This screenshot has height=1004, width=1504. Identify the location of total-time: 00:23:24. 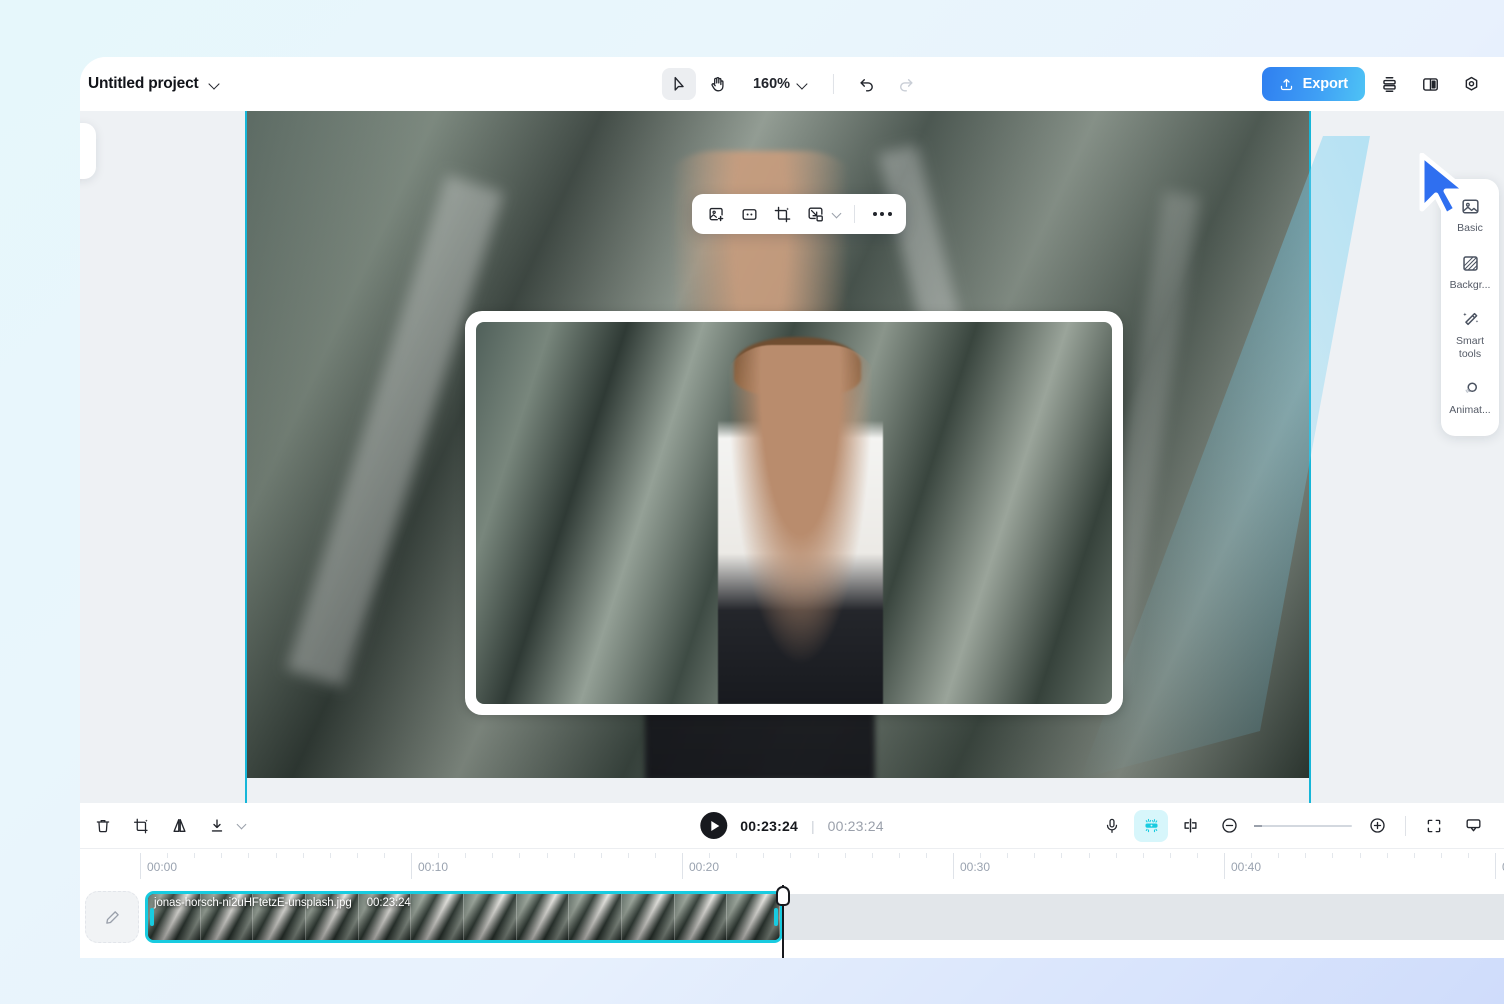
(855, 825).